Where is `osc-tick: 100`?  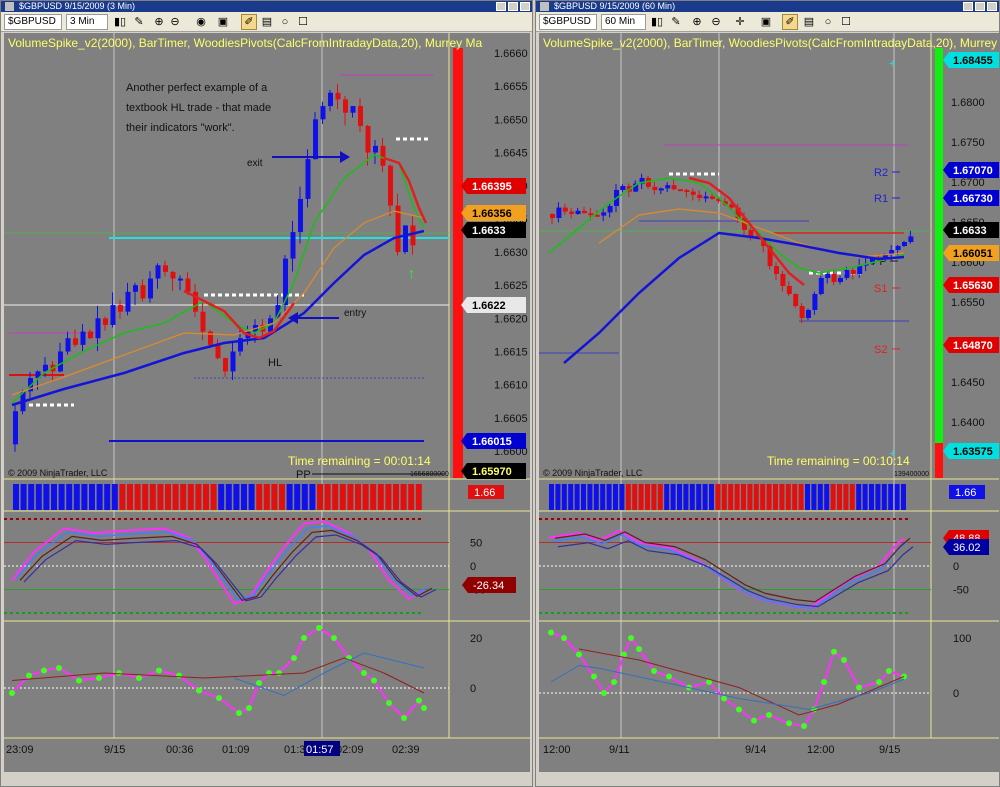 osc-tick: 100 is located at coordinates (962, 639).